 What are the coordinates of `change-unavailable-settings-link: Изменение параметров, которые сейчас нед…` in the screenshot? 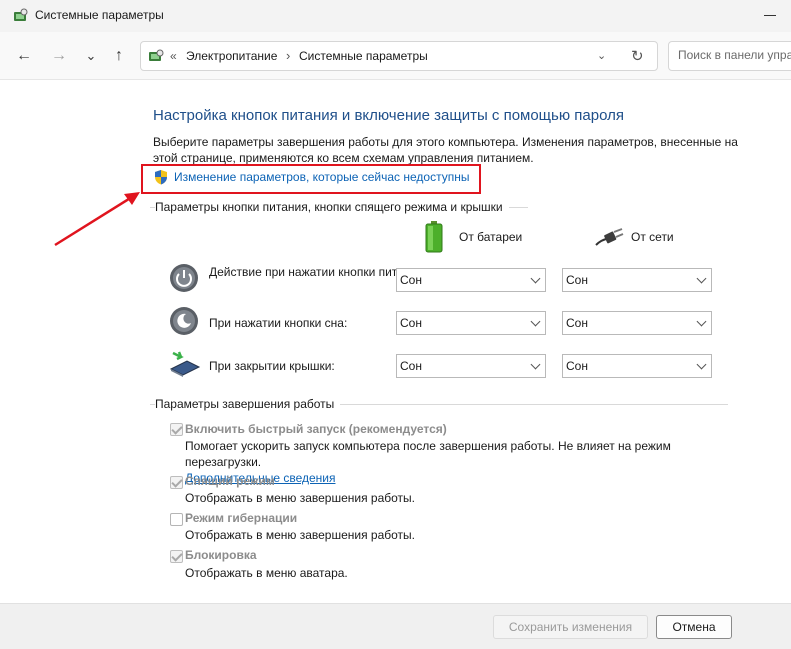 It's located at (322, 177).